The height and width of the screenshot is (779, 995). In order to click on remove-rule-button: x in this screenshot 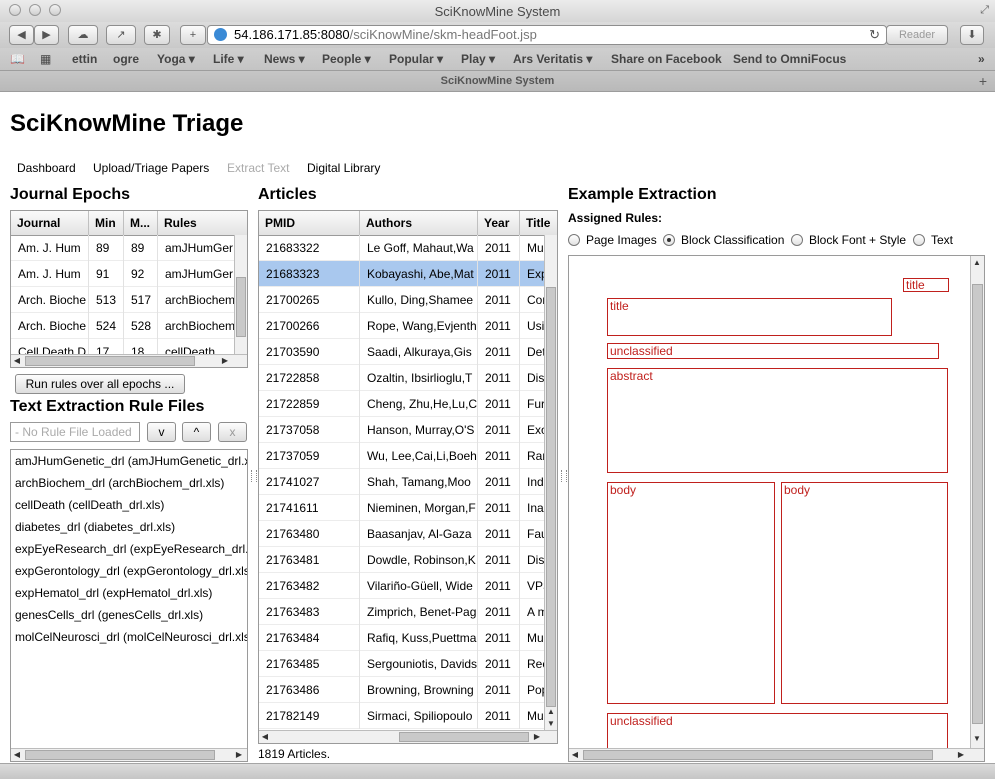, I will do `click(232, 432)`.